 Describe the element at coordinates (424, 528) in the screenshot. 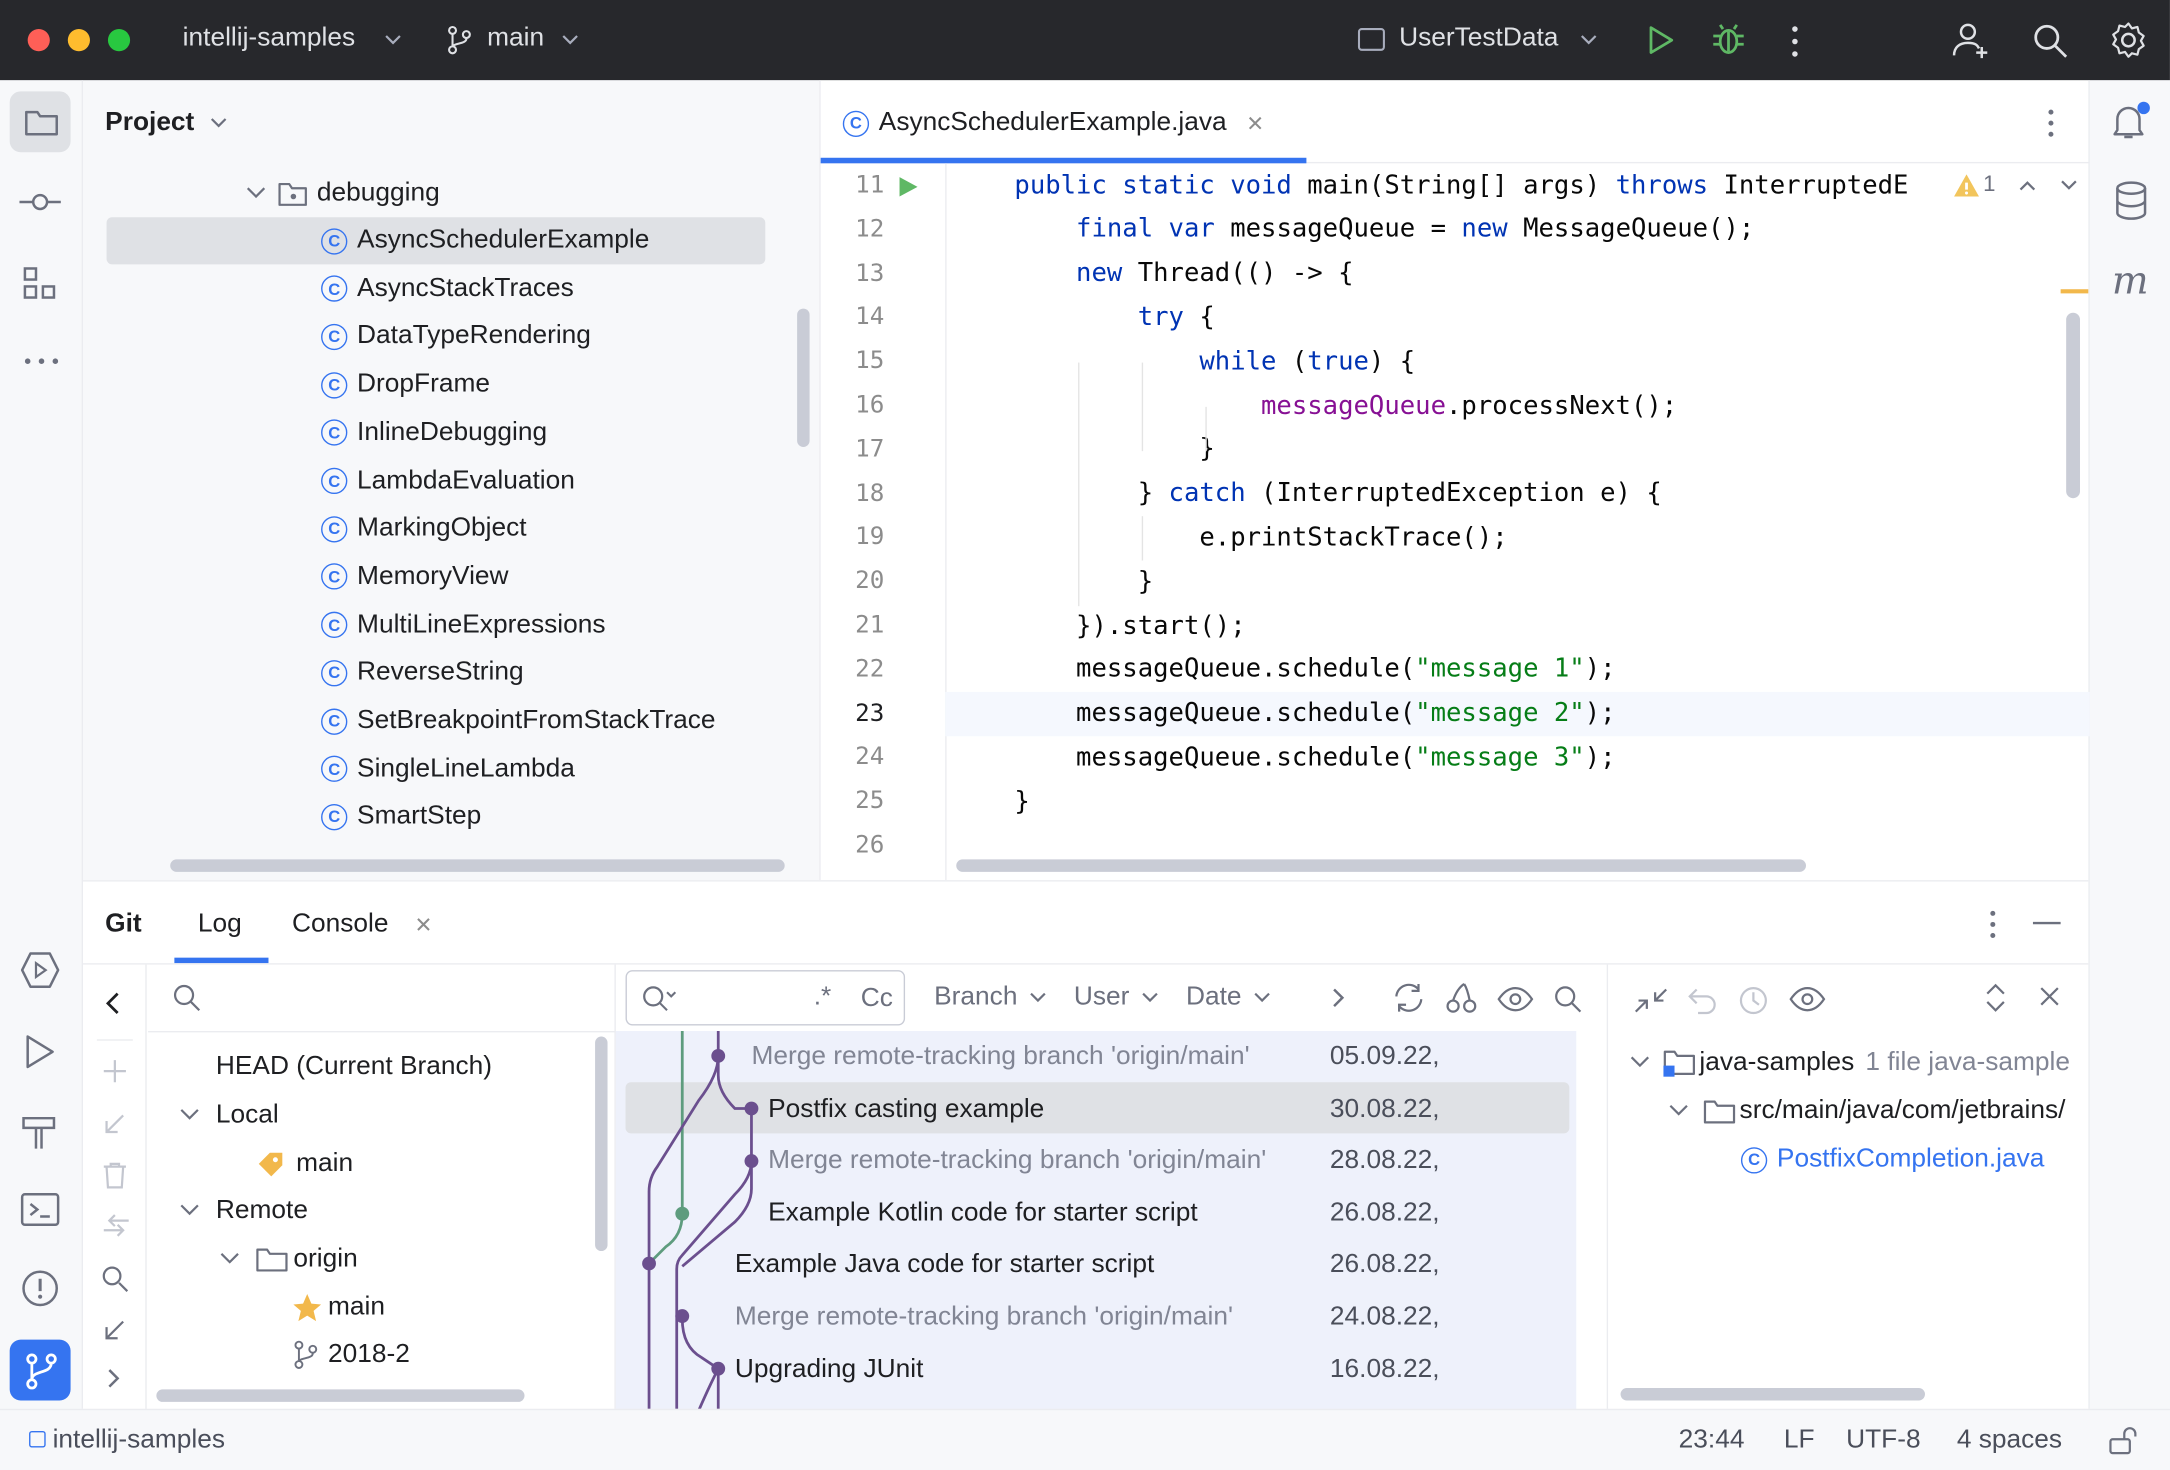

I see `file-item: C MarkingObject` at that location.